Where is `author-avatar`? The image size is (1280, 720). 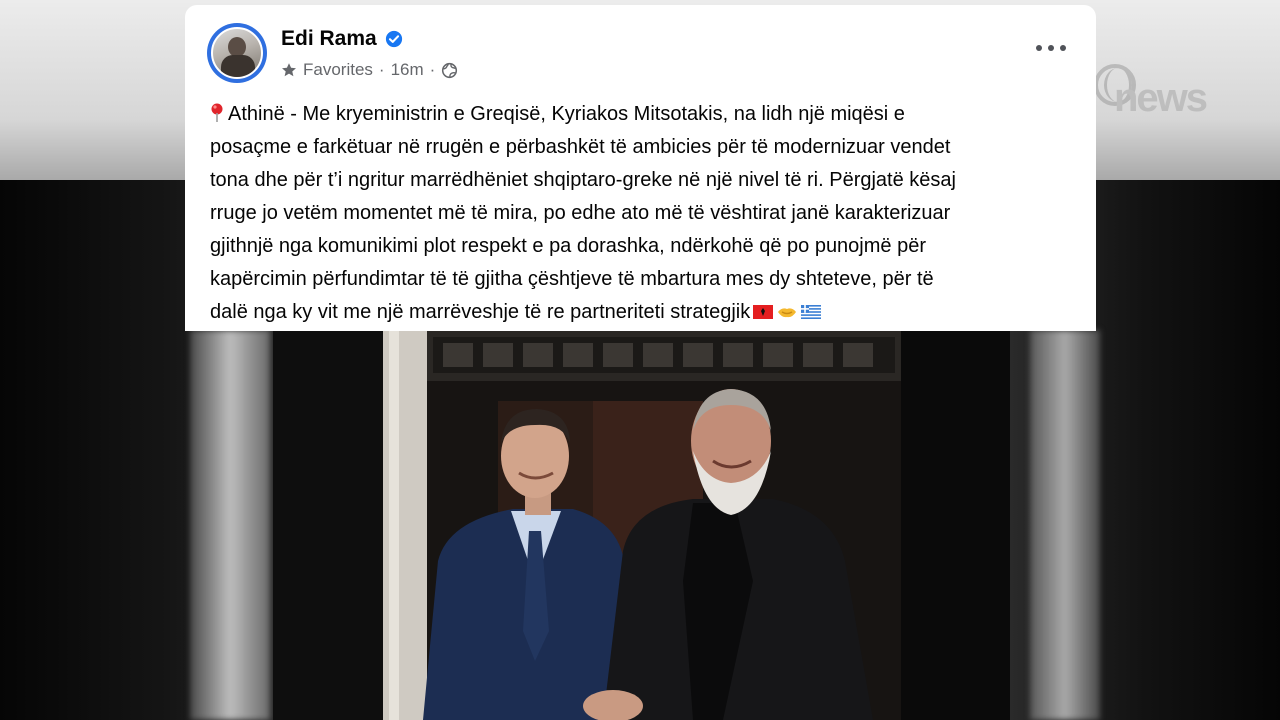 author-avatar is located at coordinates (237, 53).